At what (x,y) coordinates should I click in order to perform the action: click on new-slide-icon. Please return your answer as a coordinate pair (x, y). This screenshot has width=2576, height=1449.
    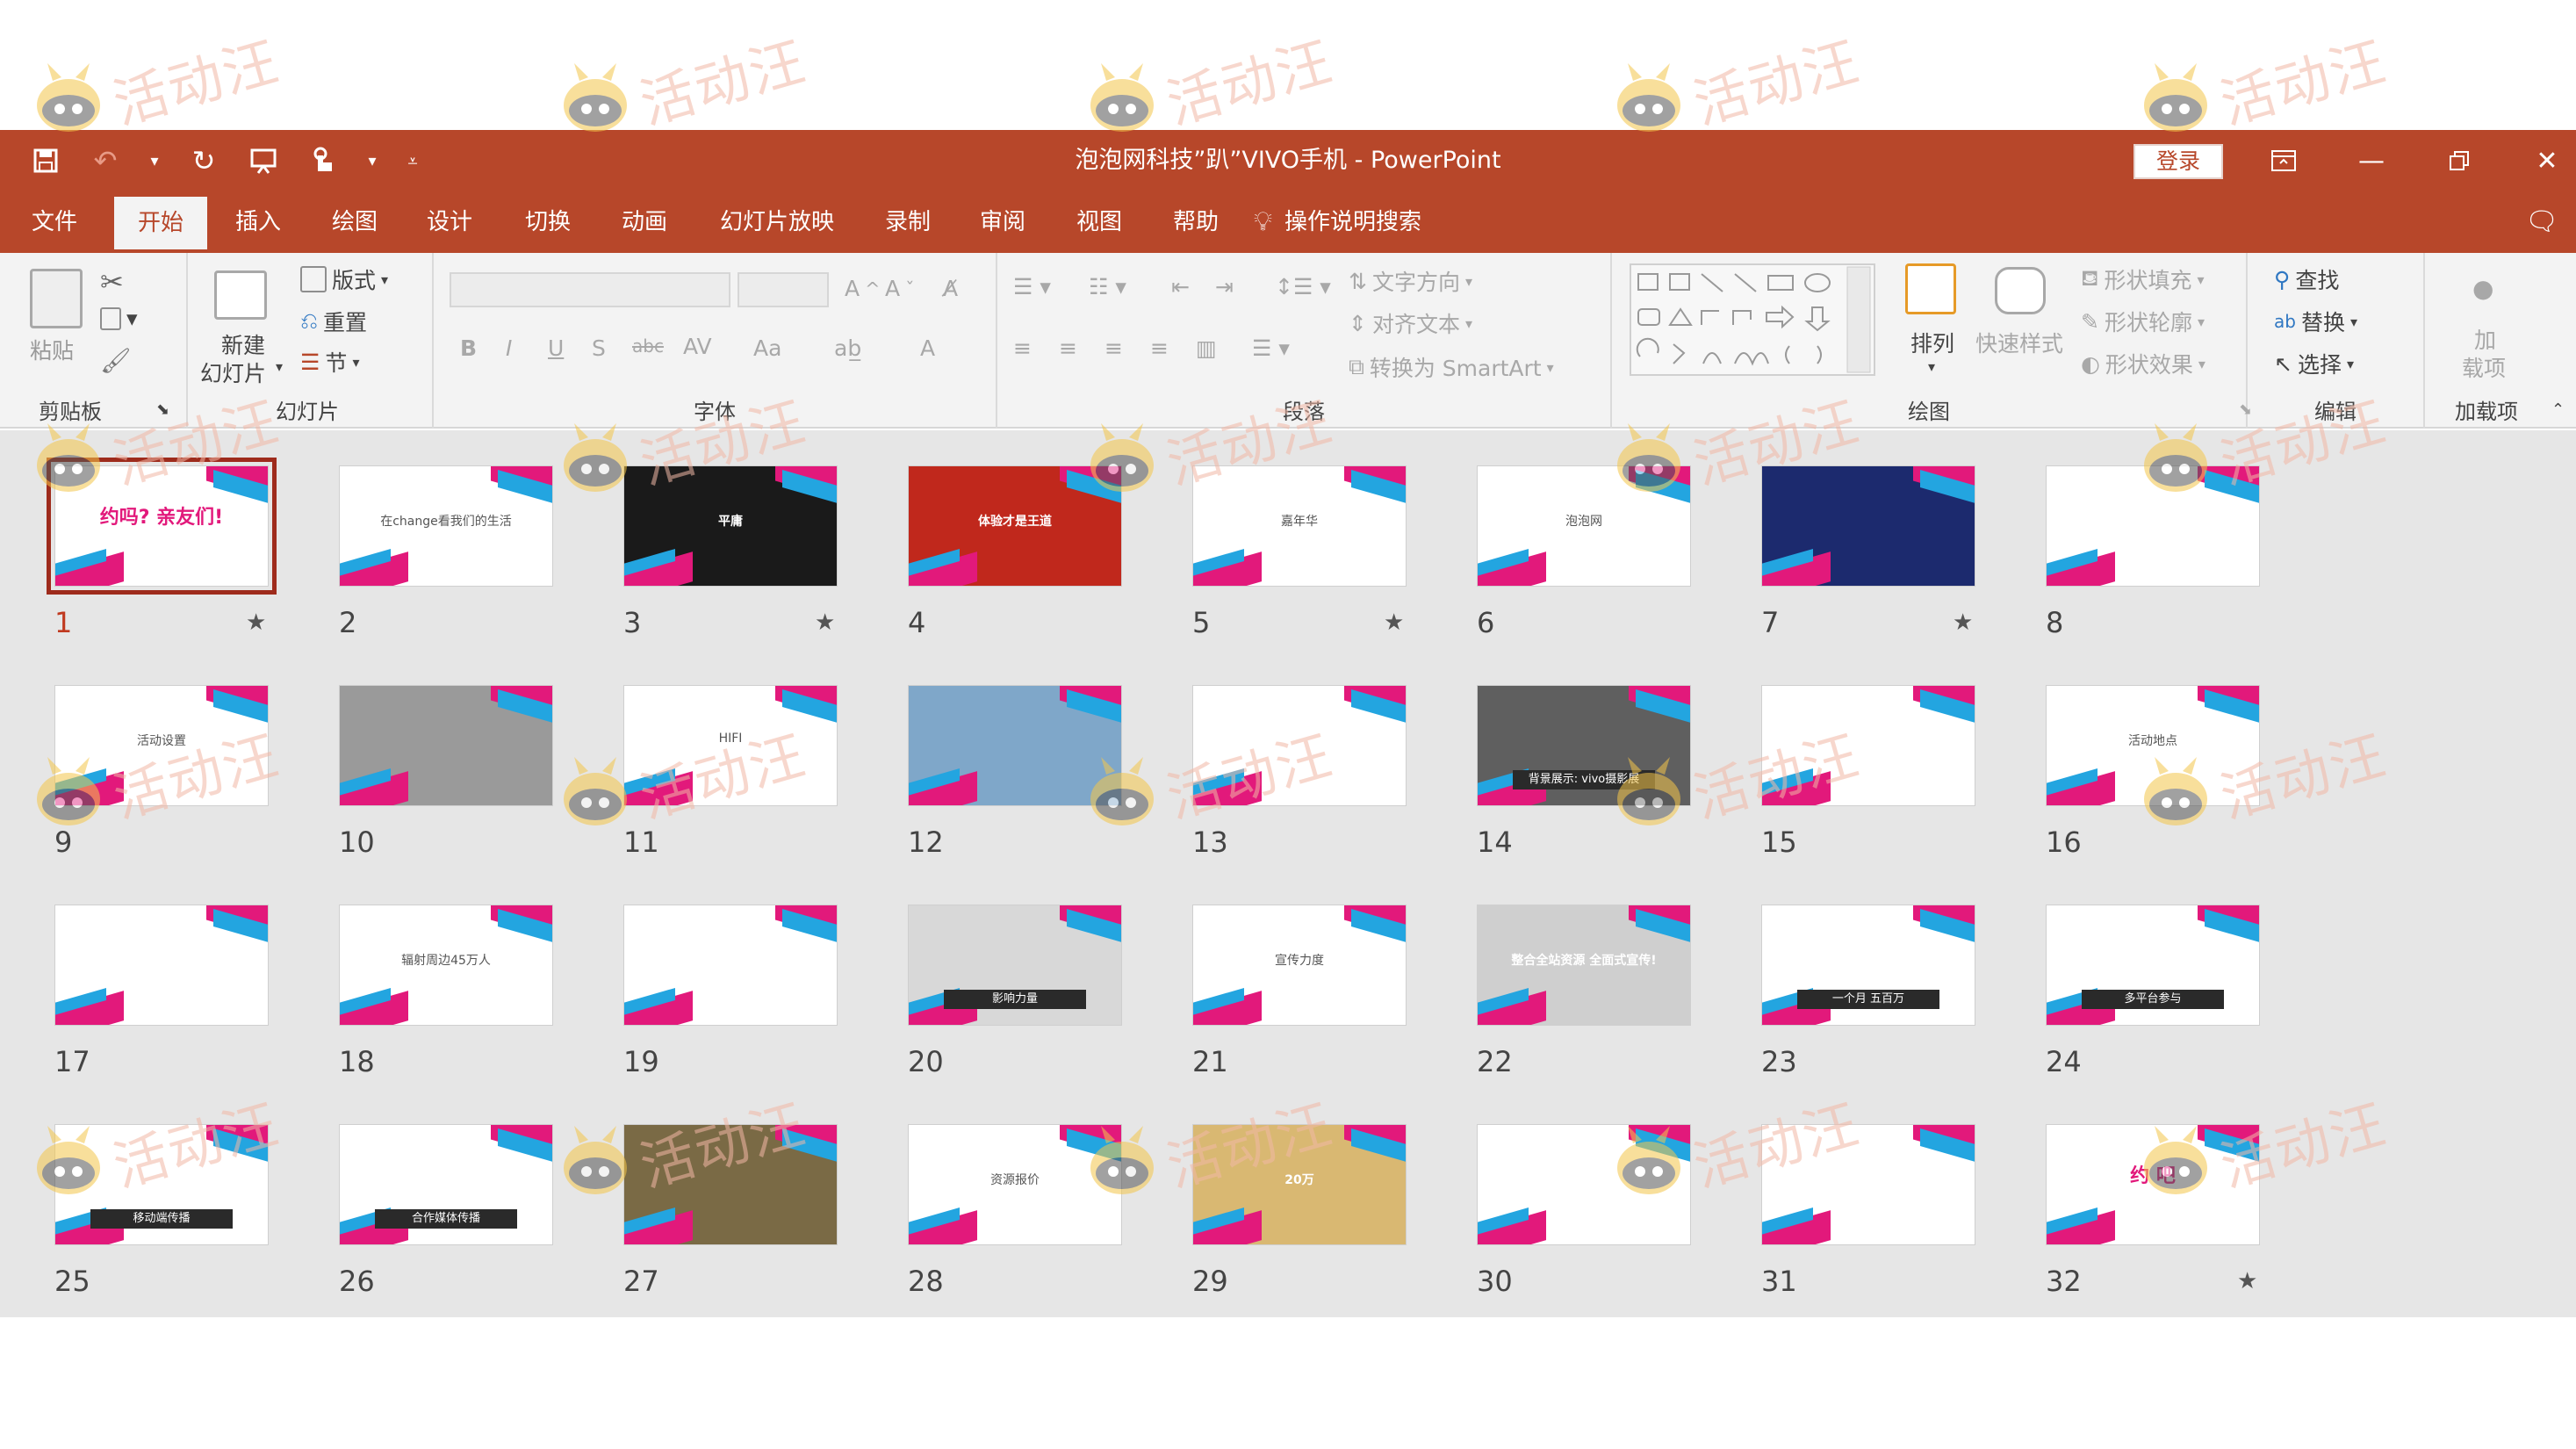
    Looking at the image, I should click on (240, 295).